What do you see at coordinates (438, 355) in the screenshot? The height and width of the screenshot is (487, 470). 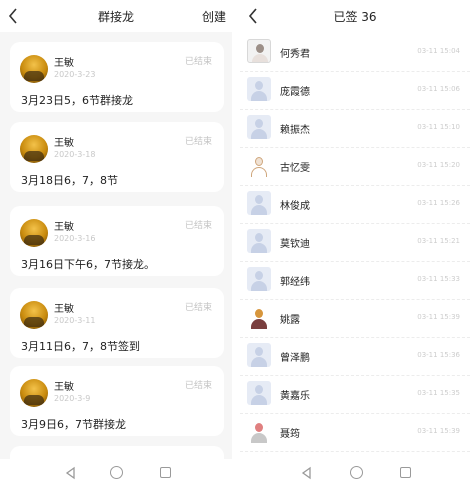 I see `sign-time: 03-11 15:36` at bounding box center [438, 355].